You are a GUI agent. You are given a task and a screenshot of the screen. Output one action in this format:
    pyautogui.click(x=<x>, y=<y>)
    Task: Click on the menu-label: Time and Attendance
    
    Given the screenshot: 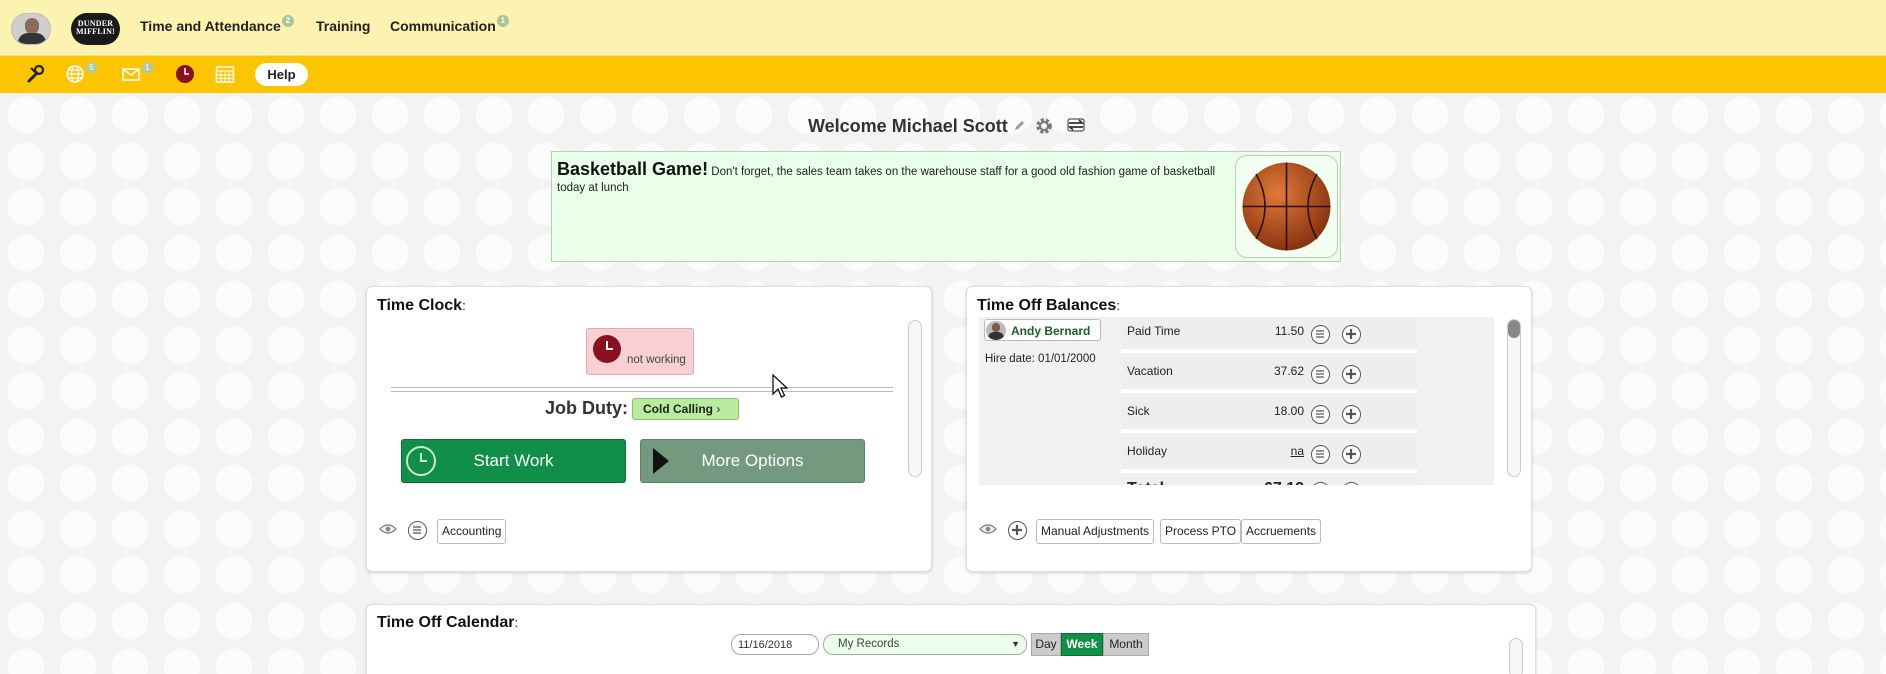 What is the action you would take?
    pyautogui.click(x=210, y=26)
    